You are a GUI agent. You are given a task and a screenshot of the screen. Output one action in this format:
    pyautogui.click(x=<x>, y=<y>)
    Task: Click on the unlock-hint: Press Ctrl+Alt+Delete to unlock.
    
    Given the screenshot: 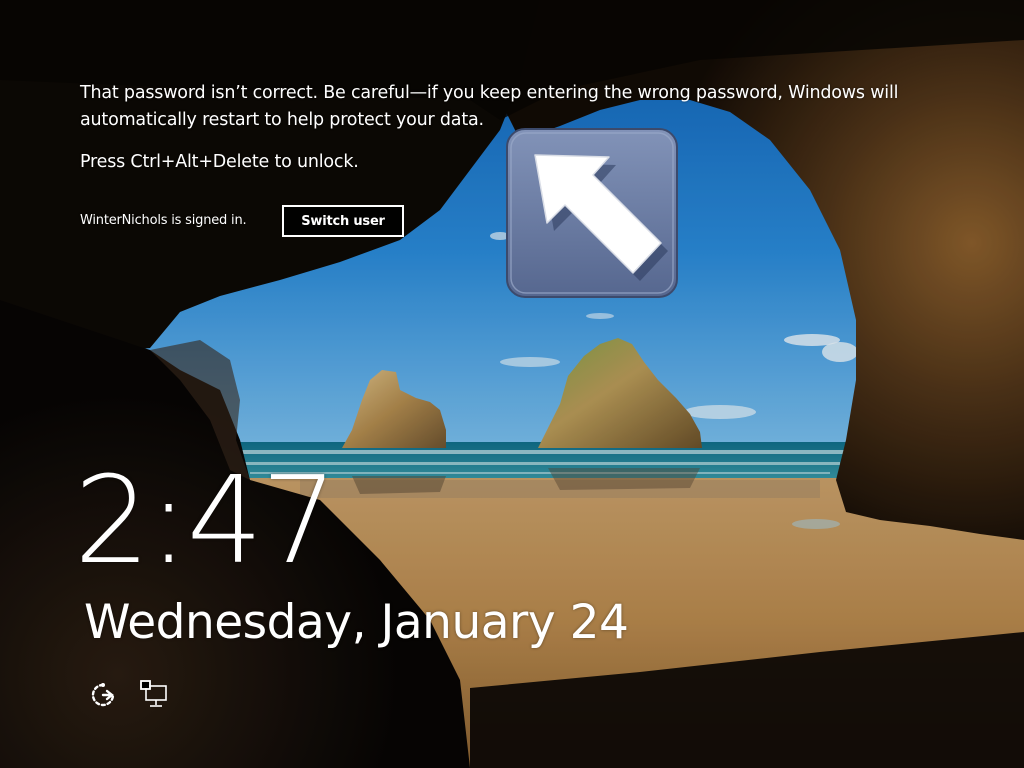 What is the action you would take?
    pyautogui.click(x=219, y=162)
    